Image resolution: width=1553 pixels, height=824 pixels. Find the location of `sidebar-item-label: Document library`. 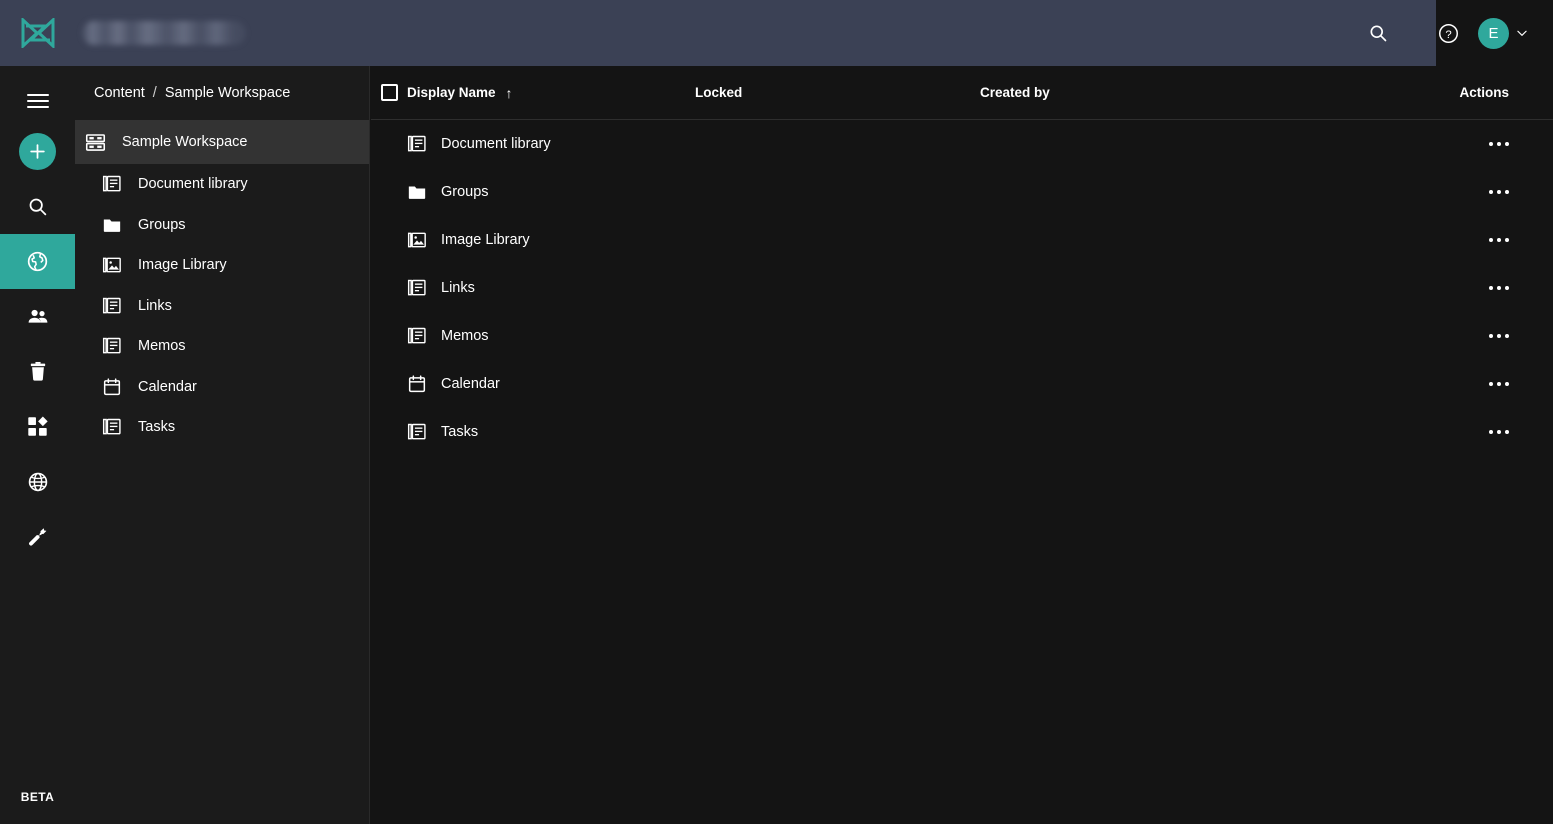

sidebar-item-label: Document library is located at coordinates (193, 184).